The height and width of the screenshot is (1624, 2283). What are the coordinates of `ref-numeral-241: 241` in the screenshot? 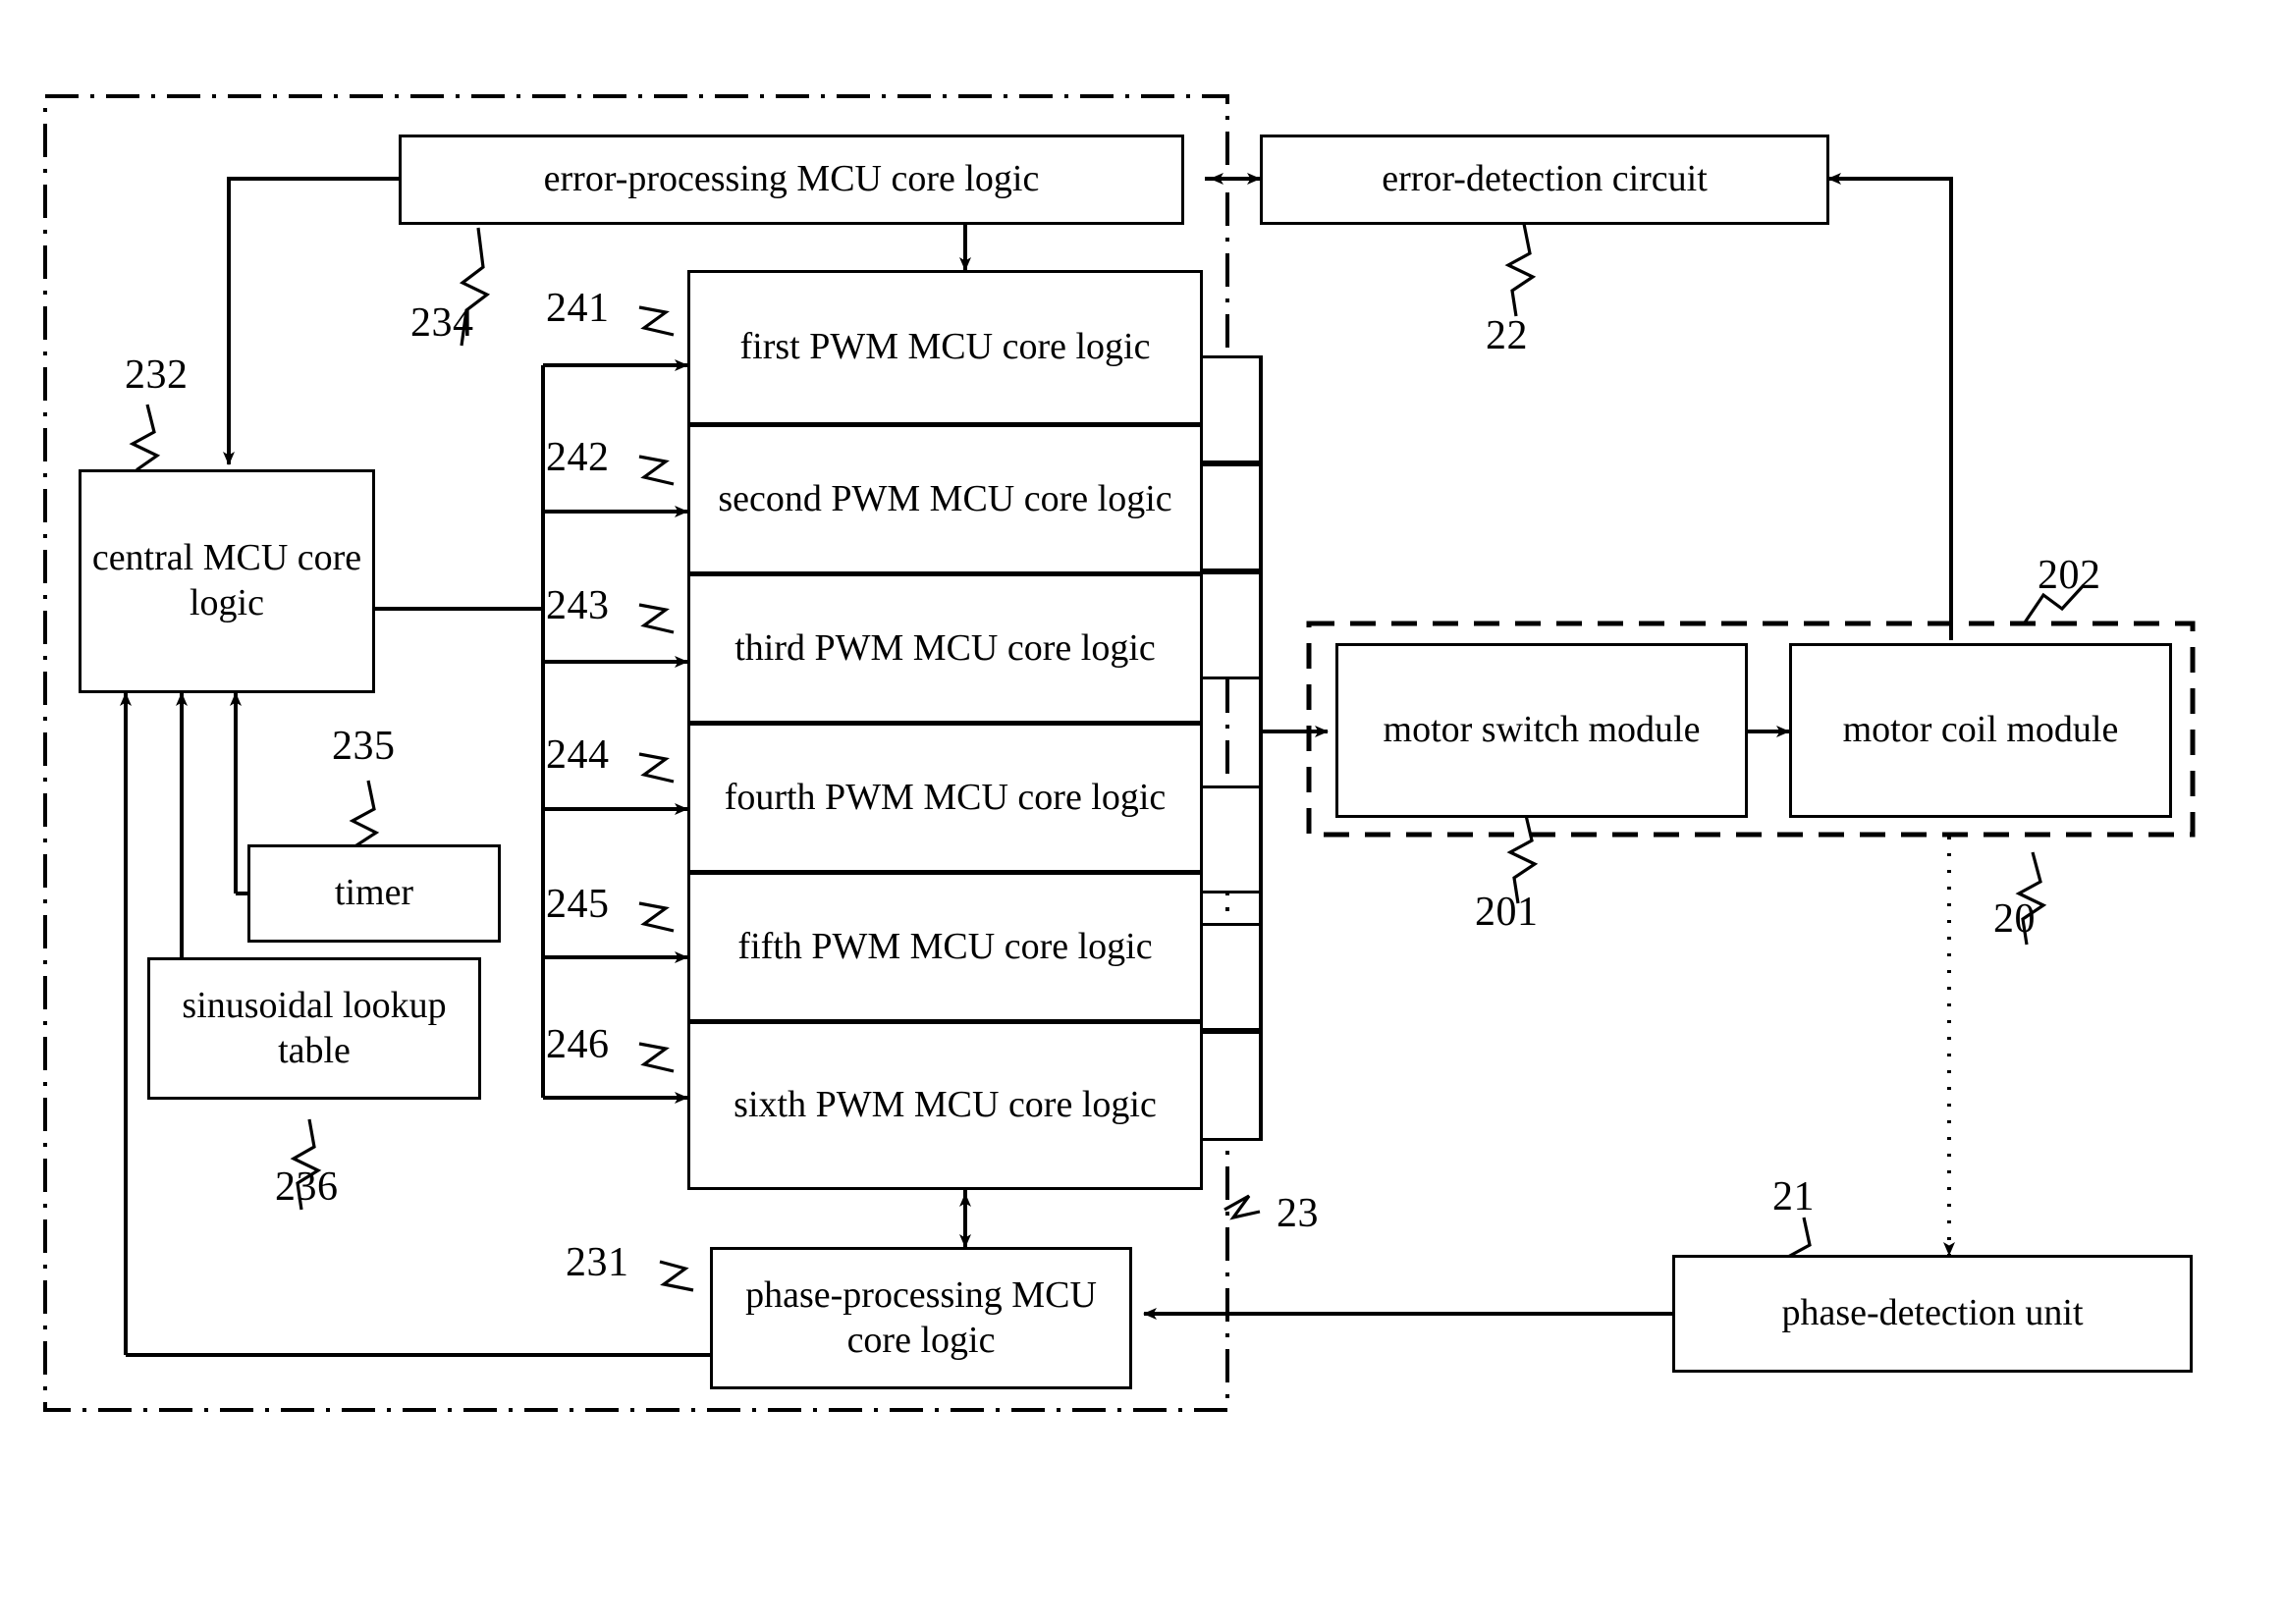 It's located at (578, 308).